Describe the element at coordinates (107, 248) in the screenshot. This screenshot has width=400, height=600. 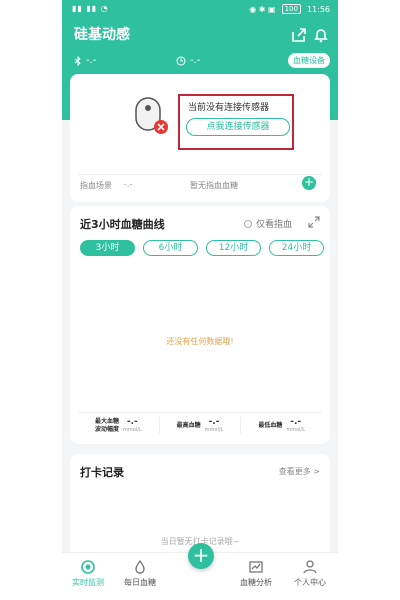
I see `tab-3h: 3小时` at that location.